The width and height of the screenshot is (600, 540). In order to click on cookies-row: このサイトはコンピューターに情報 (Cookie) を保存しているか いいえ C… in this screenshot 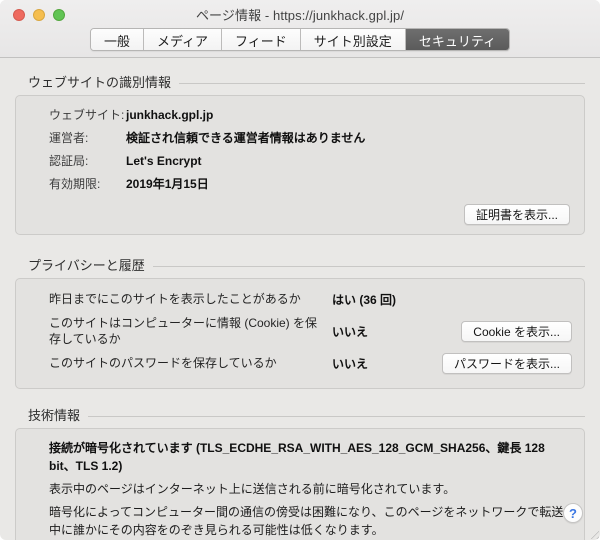, I will do `click(310, 331)`.